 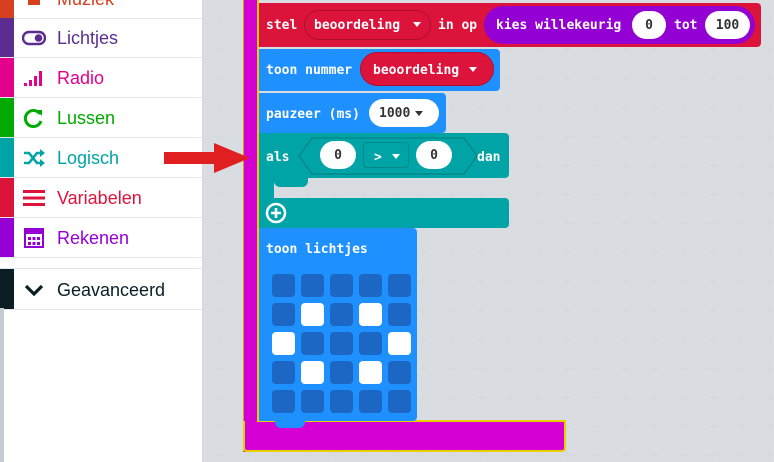 What do you see at coordinates (458, 25) in the screenshot?
I see `set-into-label: in op` at bounding box center [458, 25].